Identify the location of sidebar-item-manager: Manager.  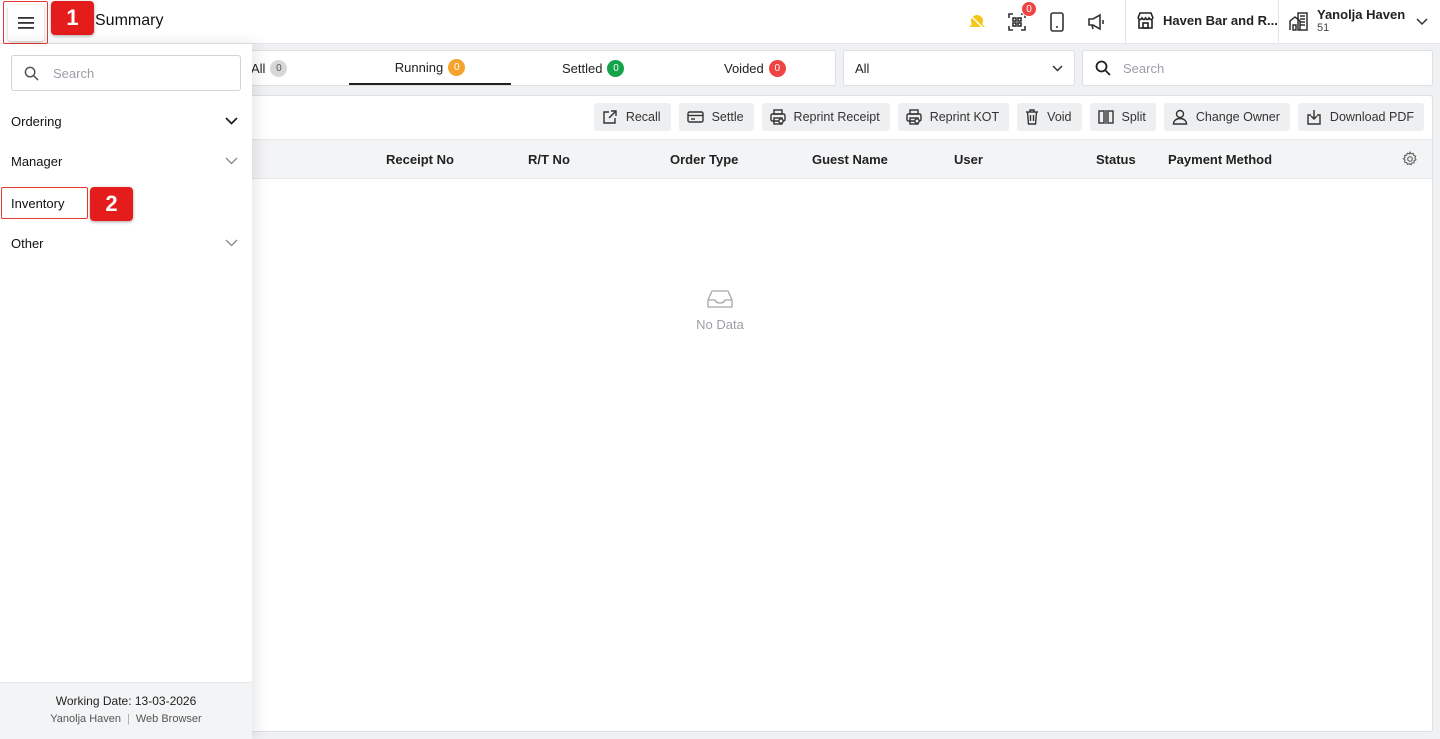
(126, 161).